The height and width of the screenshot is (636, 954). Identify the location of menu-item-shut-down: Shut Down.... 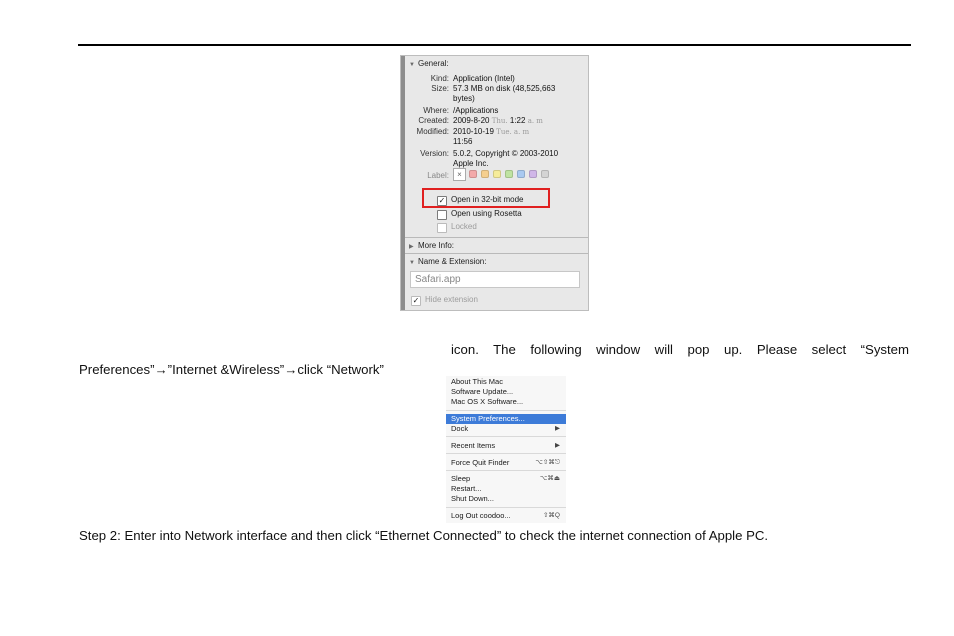
(506, 499).